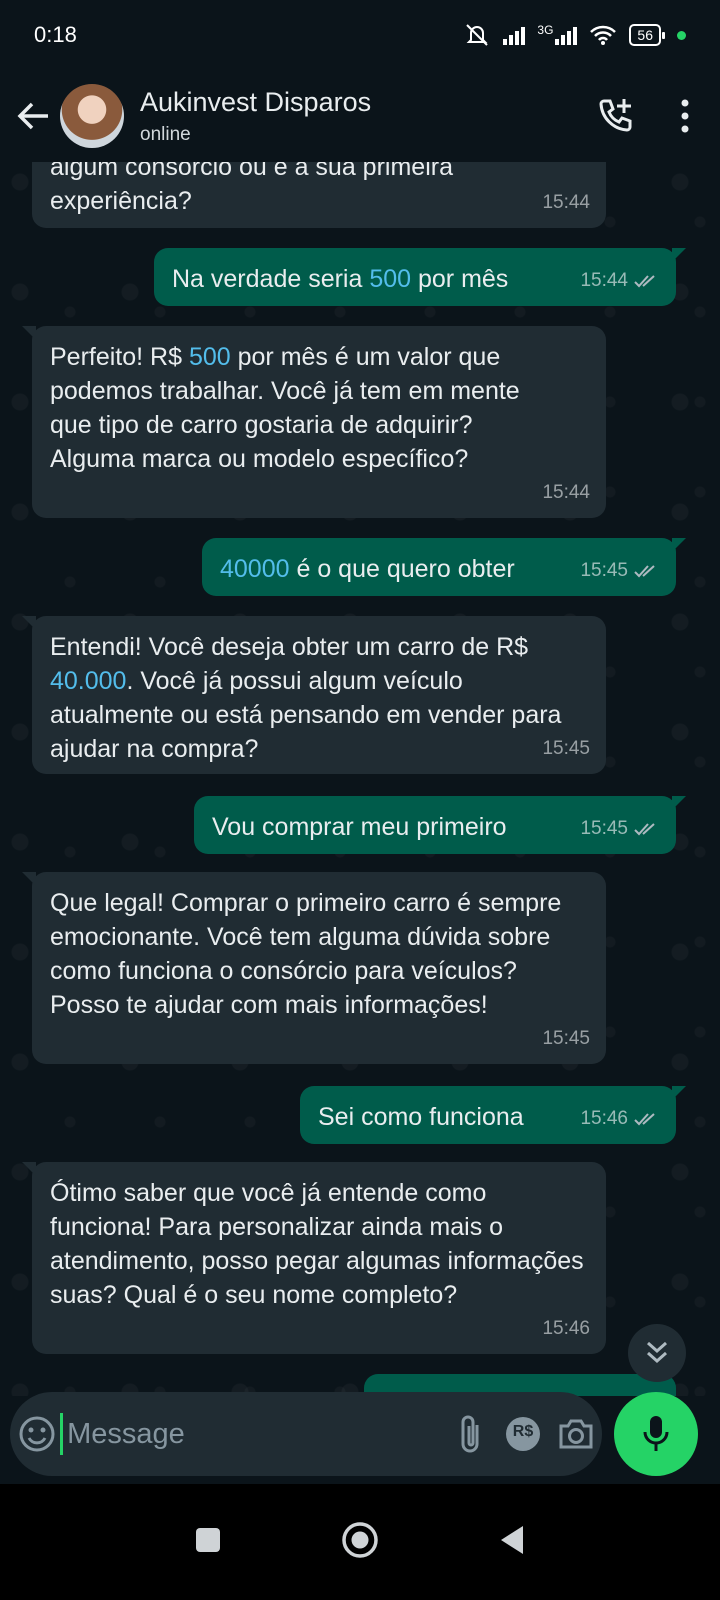 This screenshot has height=1600, width=720. What do you see at coordinates (92, 116) in the screenshot?
I see `avatar` at bounding box center [92, 116].